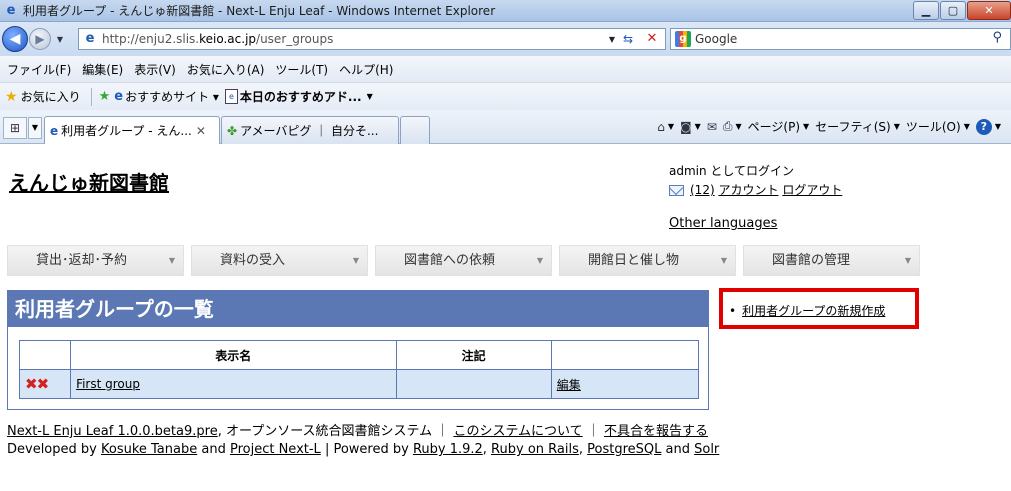 This screenshot has height=491, width=1011. I want to click on mail-icon, so click(676, 190).